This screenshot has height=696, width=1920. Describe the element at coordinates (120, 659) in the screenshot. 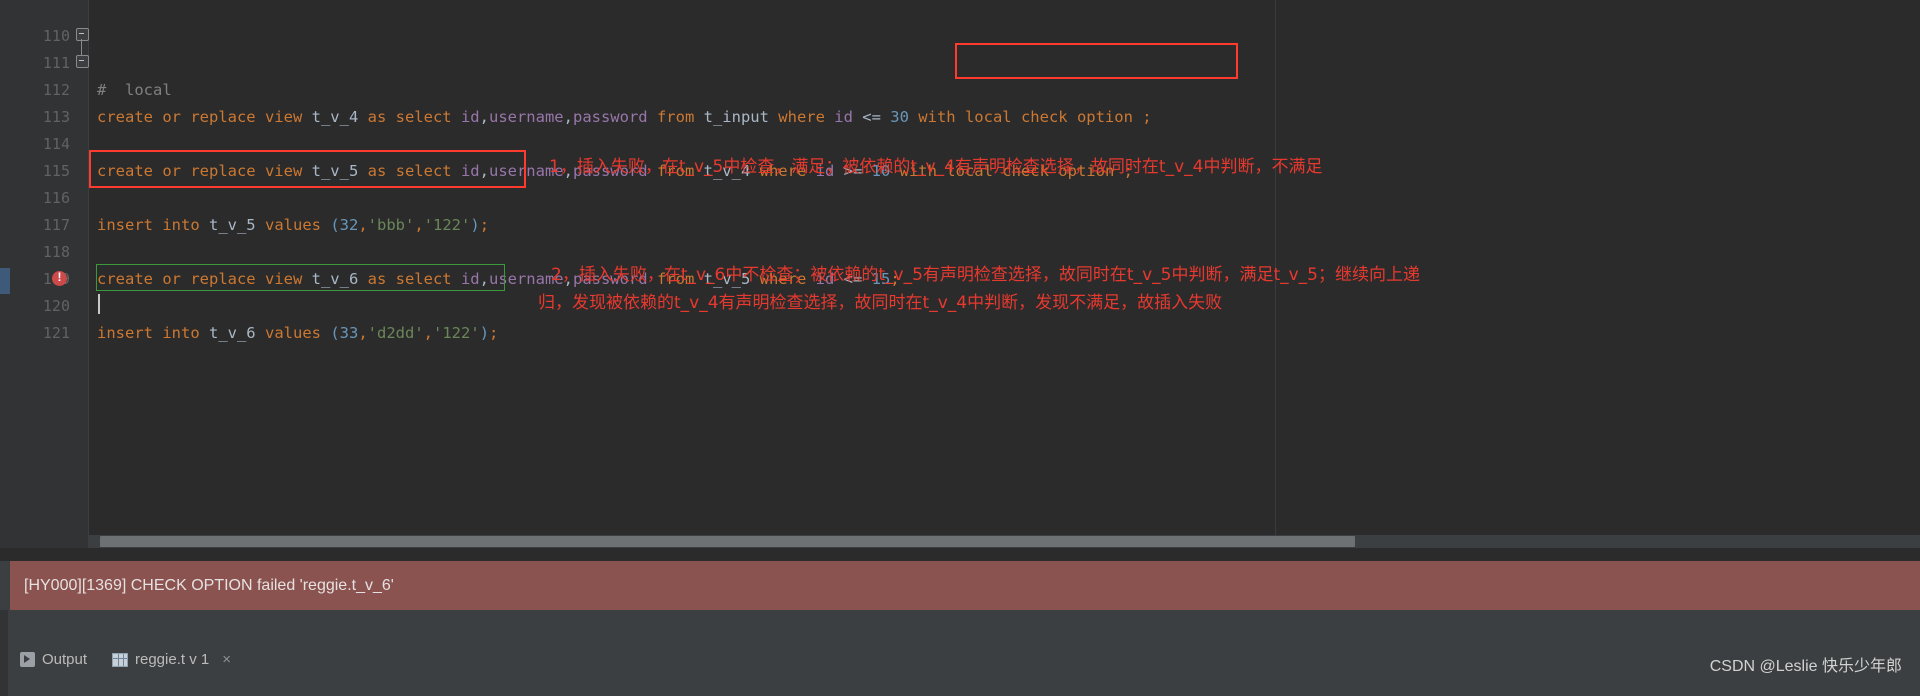

I see `table-grid-icon` at that location.